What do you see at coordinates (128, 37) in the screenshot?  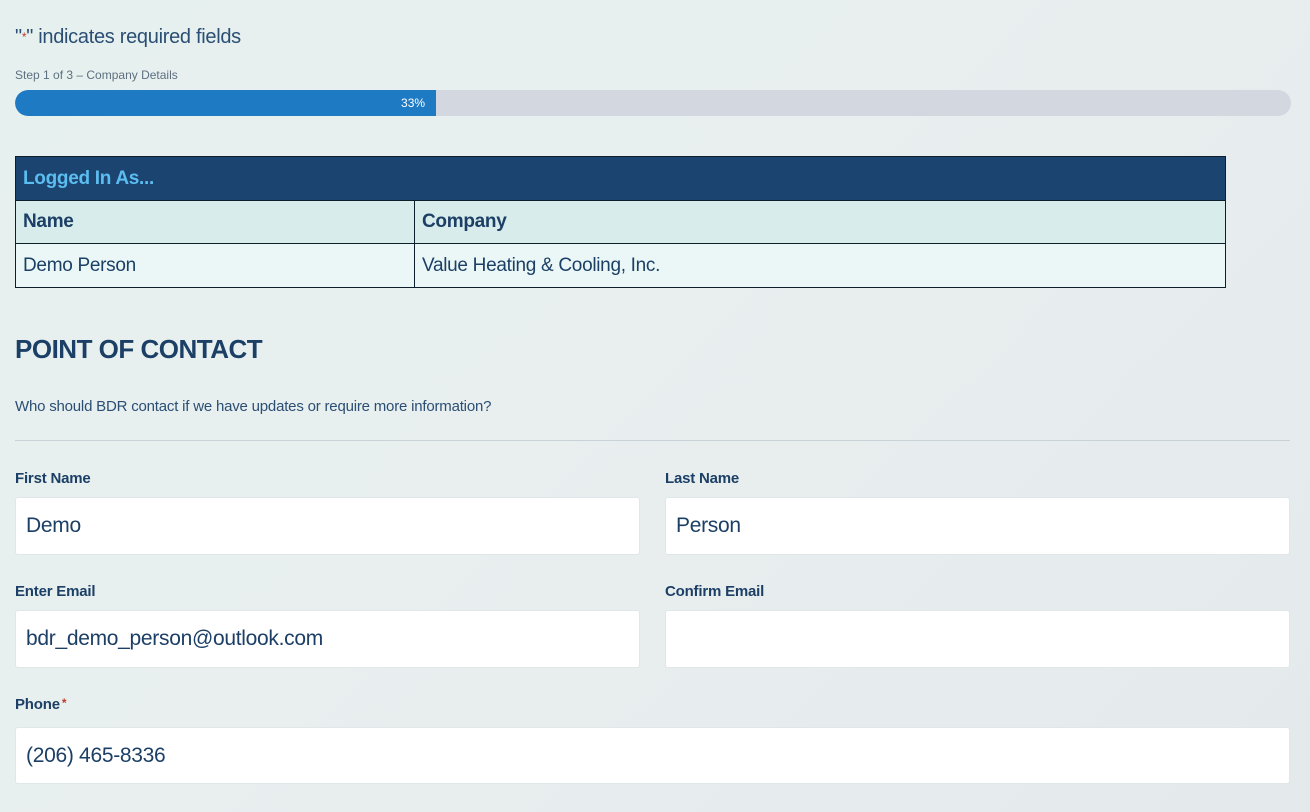 I see `required-fields-note: "*" indicates required fields` at bounding box center [128, 37].